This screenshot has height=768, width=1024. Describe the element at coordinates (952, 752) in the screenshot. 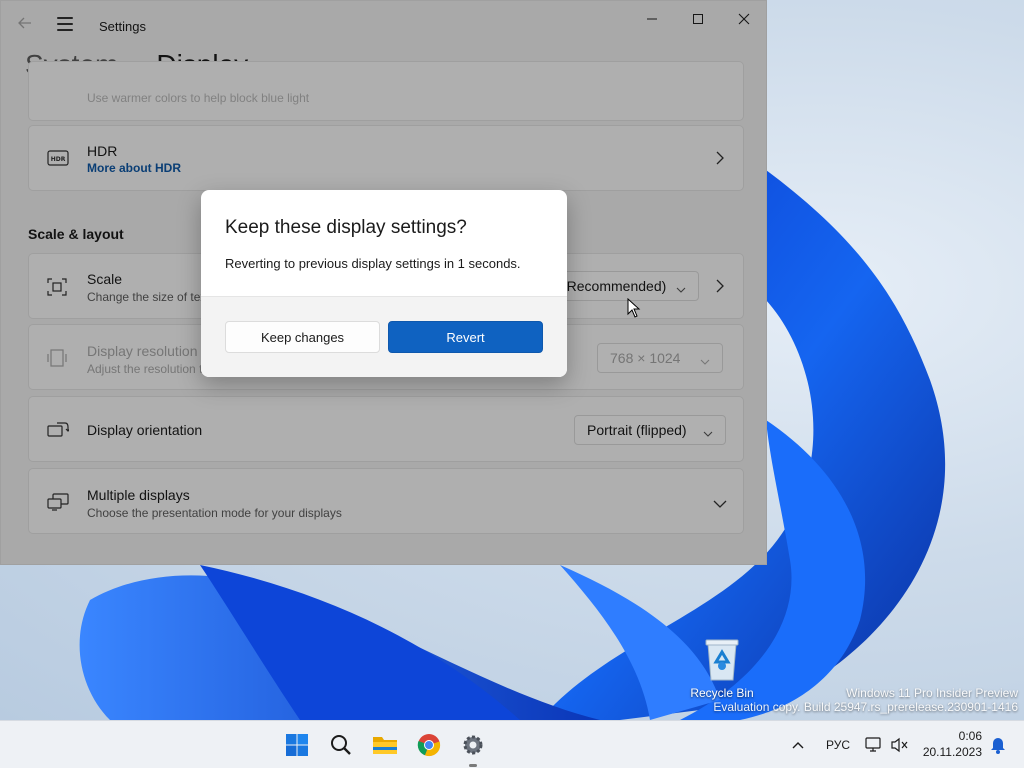

I see `clock-date: 20.11.2023` at that location.